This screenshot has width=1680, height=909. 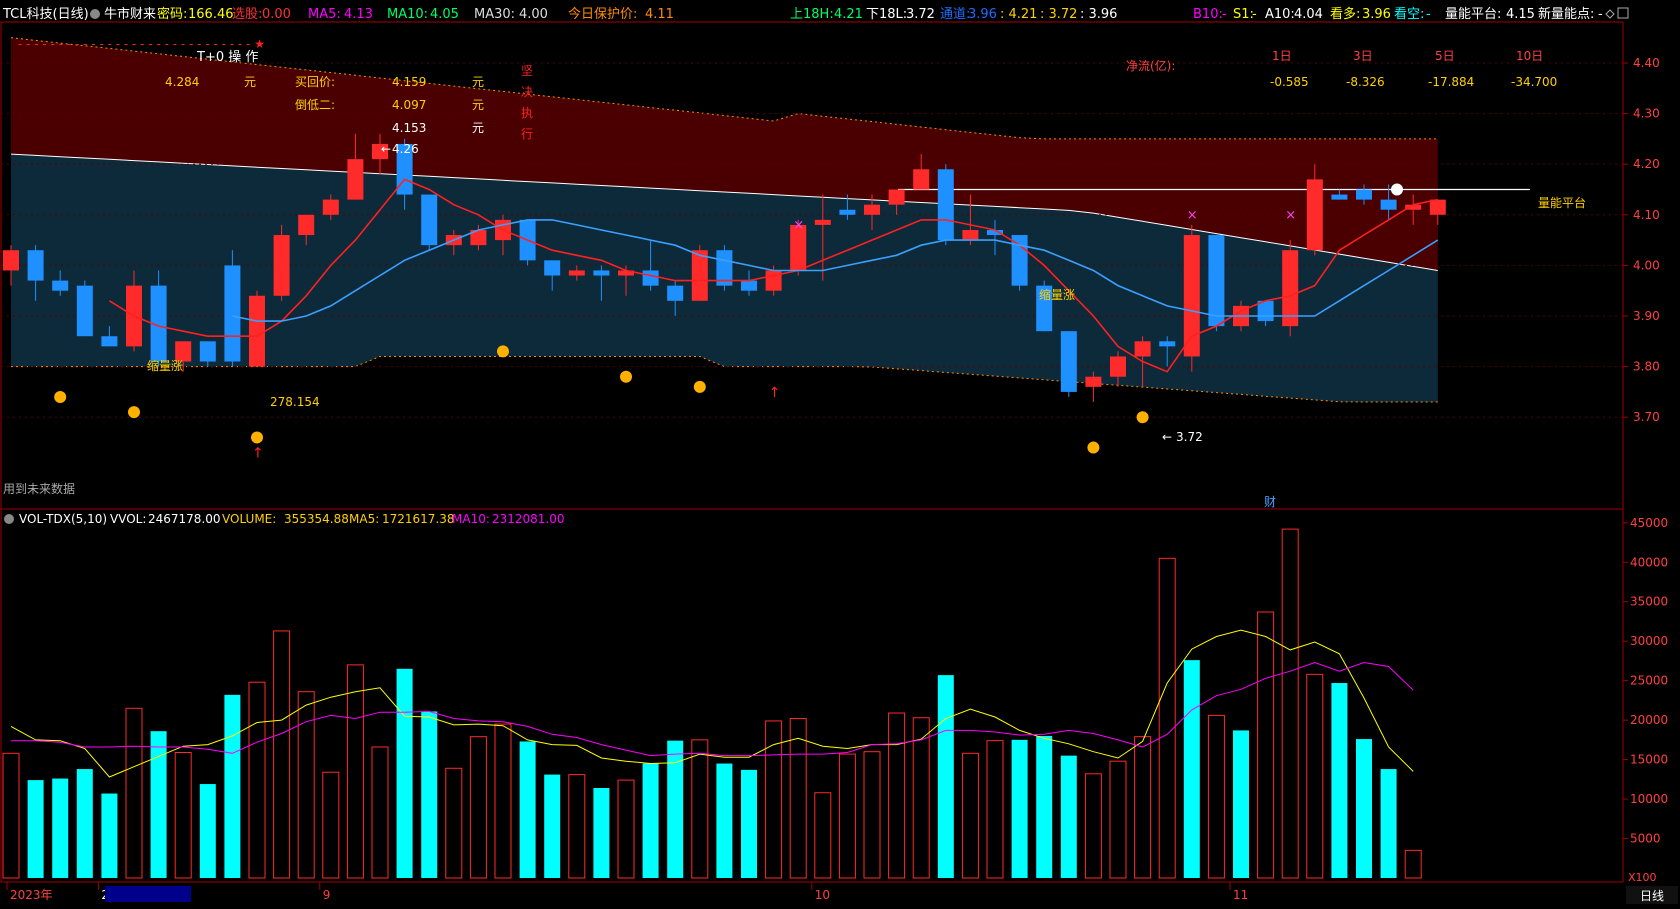 What do you see at coordinates (1189, 437) in the screenshot?
I see `low-label: 3.72` at bounding box center [1189, 437].